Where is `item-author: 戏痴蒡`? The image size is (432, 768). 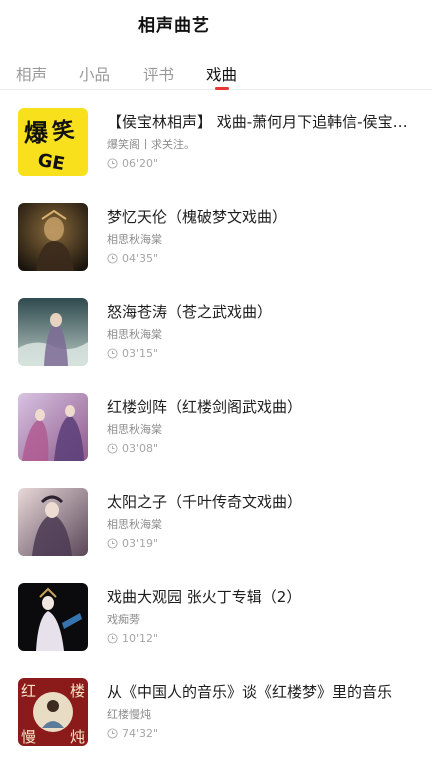
item-author: 戏痴蒡 is located at coordinates (123, 619).